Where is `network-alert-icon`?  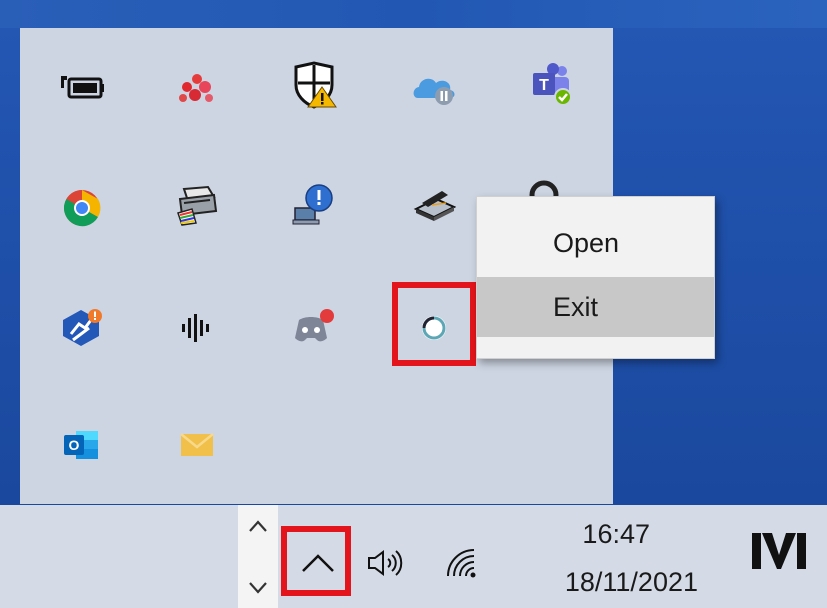
network-alert-icon is located at coordinates (314, 205).